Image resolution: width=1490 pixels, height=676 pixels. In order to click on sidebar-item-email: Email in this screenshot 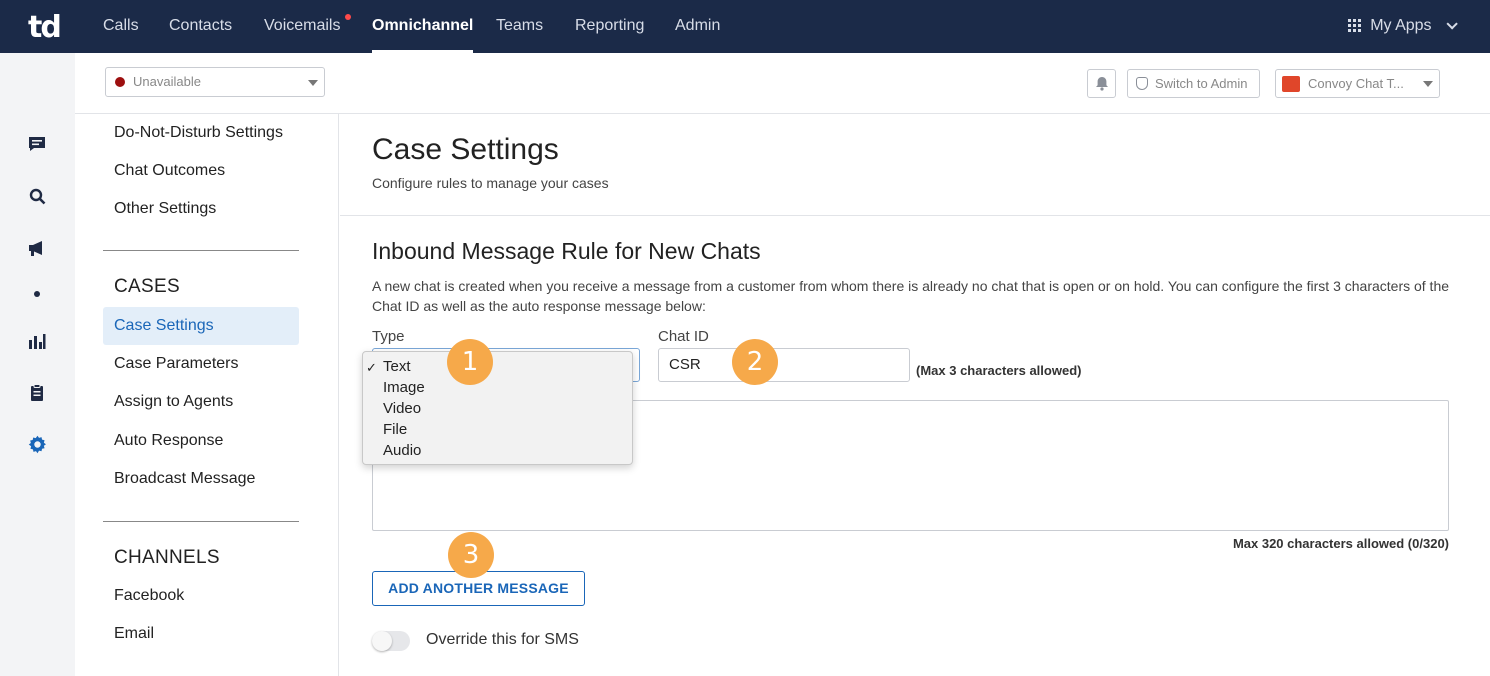, I will do `click(201, 634)`.